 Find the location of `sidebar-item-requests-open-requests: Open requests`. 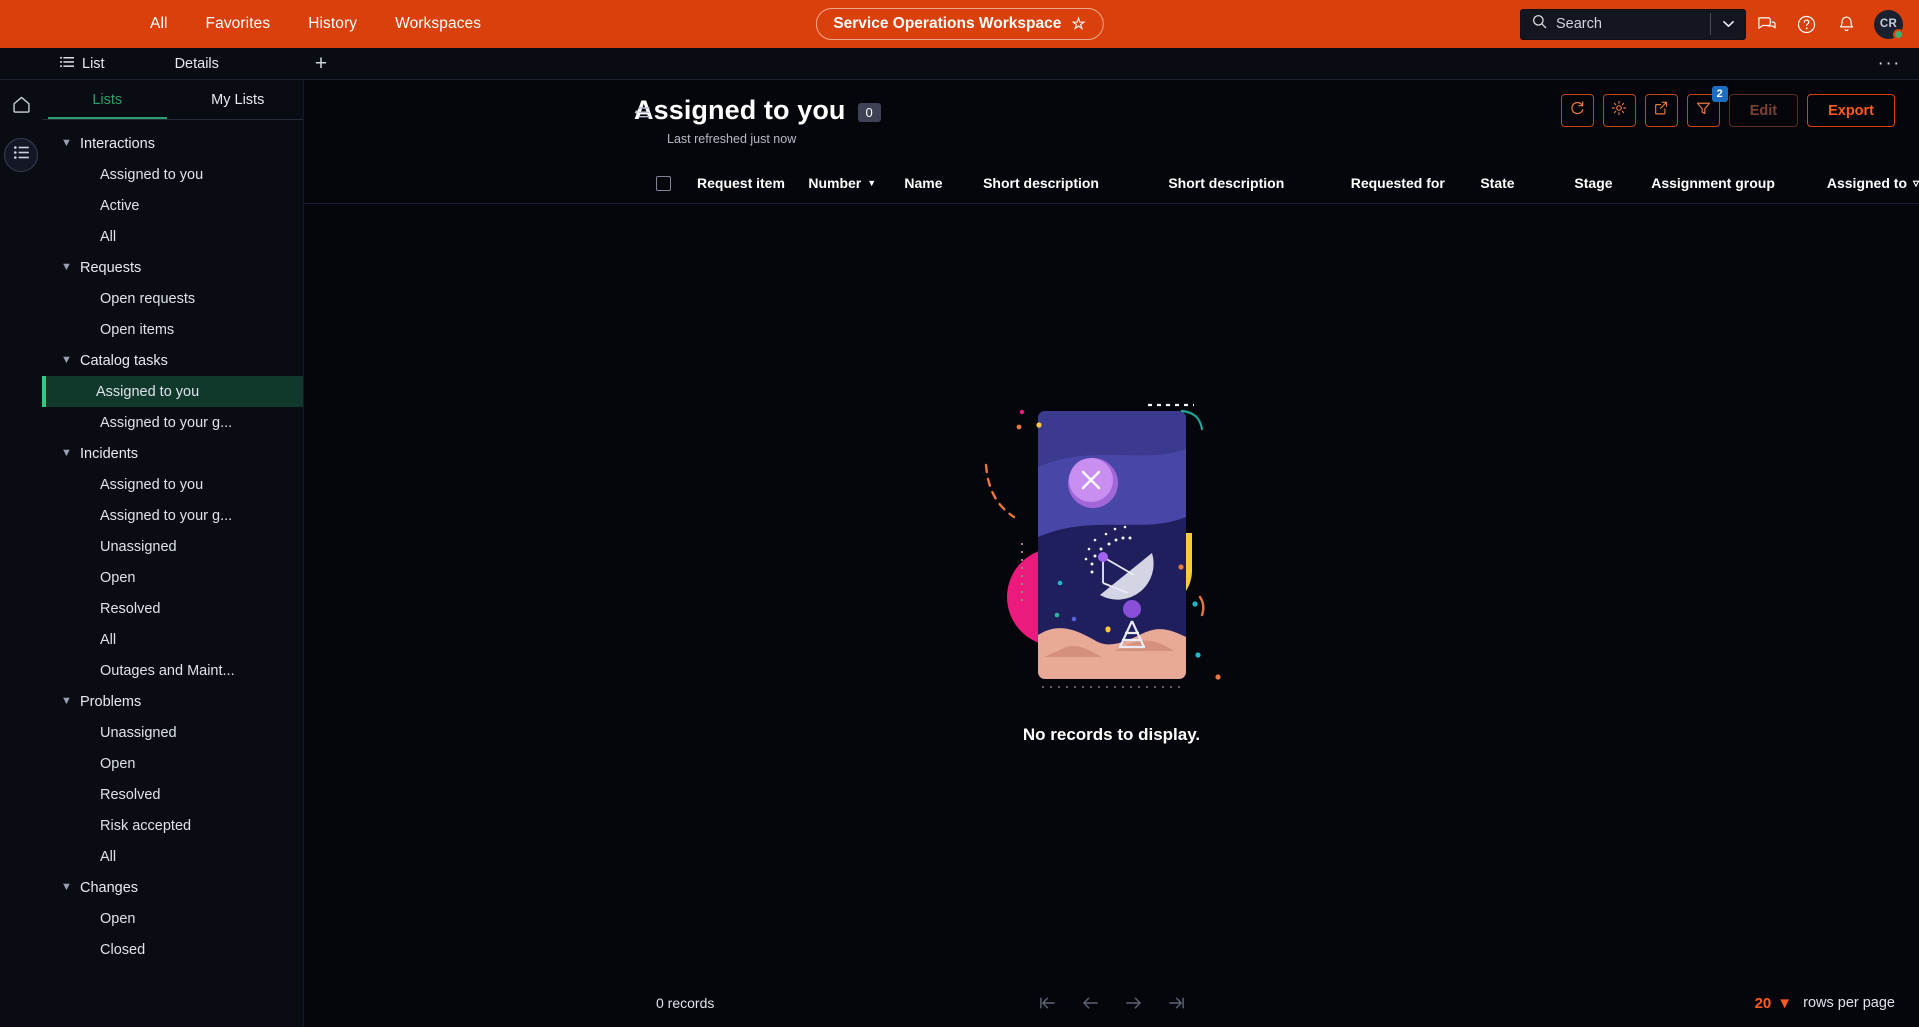

sidebar-item-requests-open-requests: Open requests is located at coordinates (172, 298).